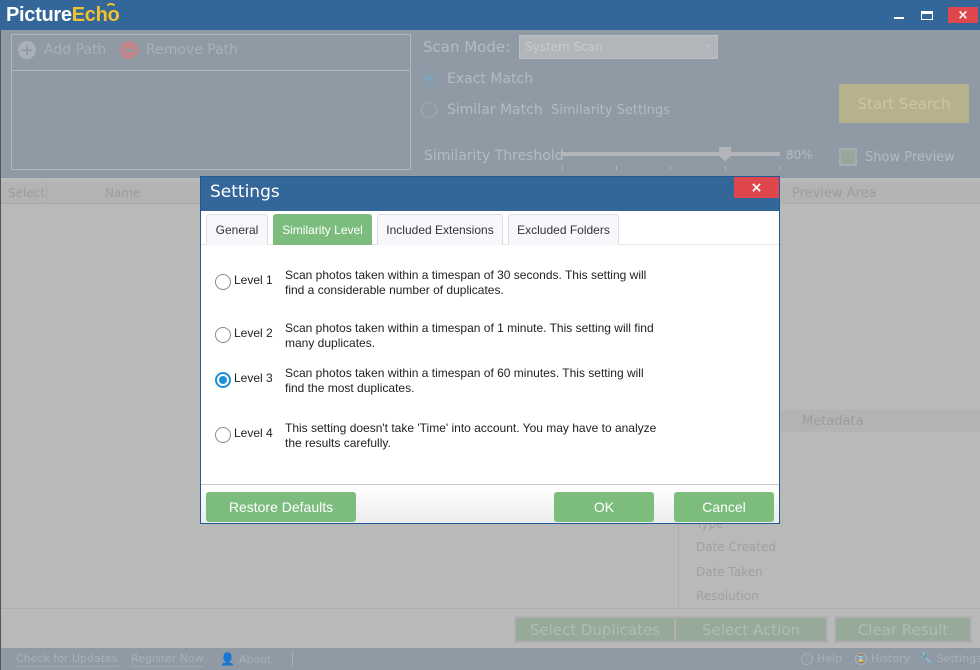 This screenshot has width=980, height=670. I want to click on about-label: About, so click(255, 659).